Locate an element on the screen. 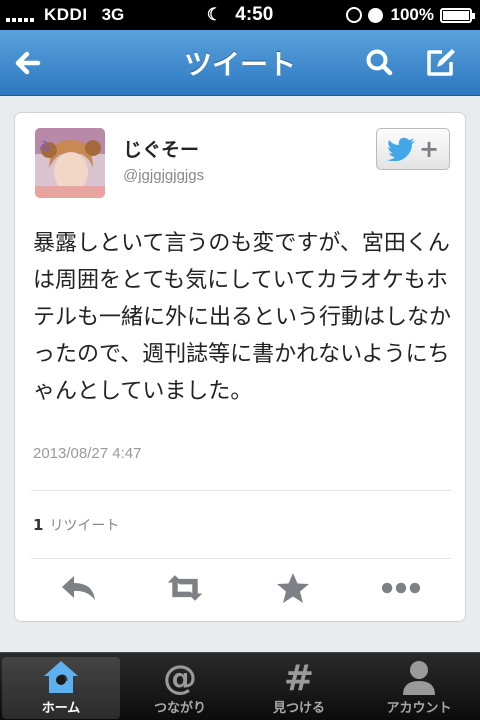 This screenshot has height=720, width=480. tab-connect: @ つながり is located at coordinates (180, 688).